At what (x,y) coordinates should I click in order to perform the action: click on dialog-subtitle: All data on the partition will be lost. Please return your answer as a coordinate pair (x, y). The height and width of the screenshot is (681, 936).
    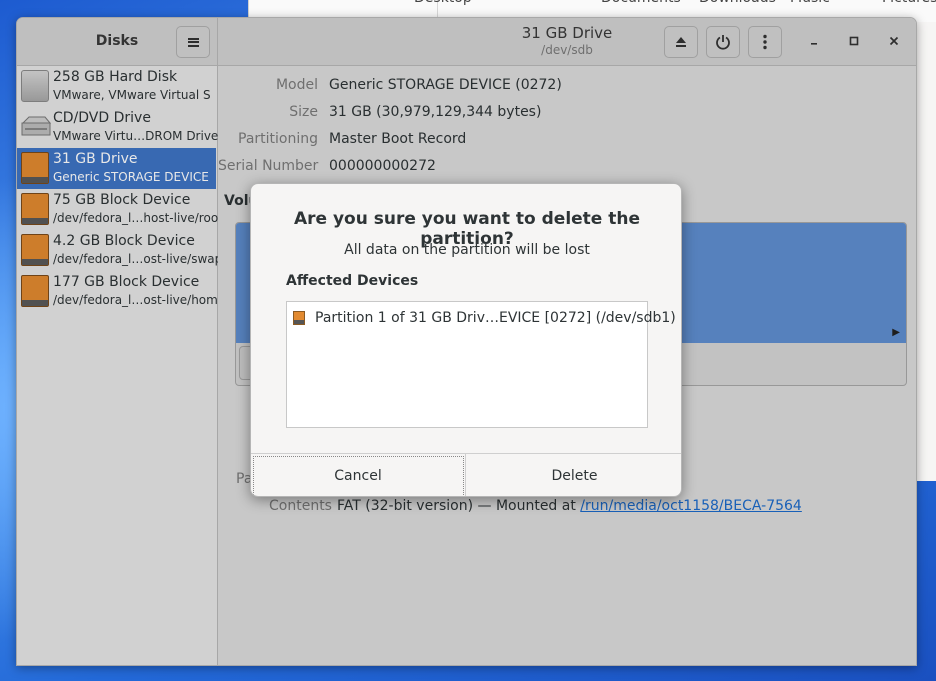
    Looking at the image, I should click on (467, 250).